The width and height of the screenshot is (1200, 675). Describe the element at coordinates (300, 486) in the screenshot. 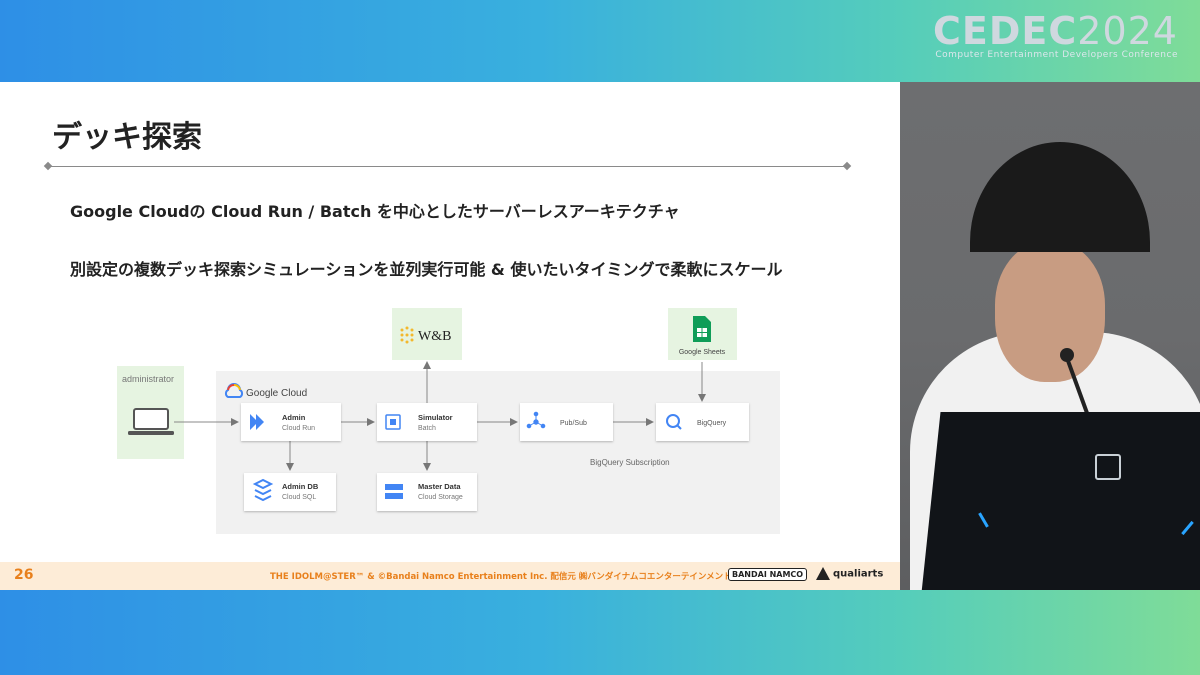

I see `admindb-title: Admin DB` at that location.